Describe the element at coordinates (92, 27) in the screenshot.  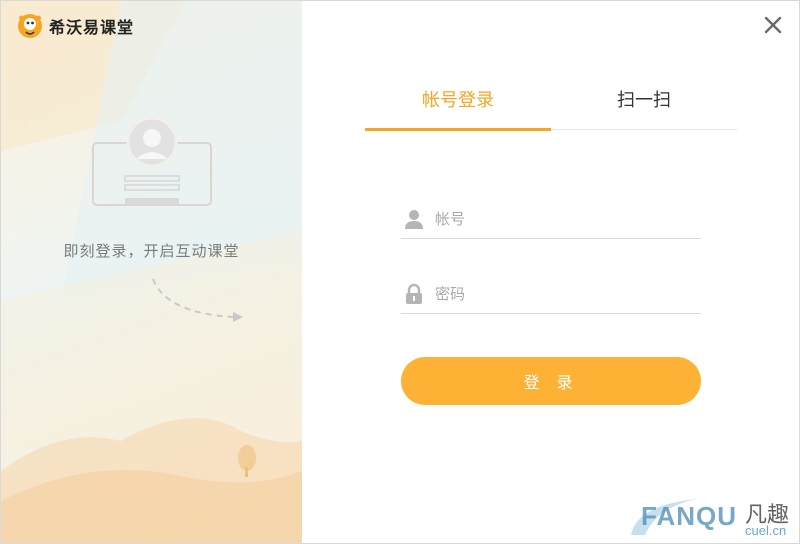
I see `app-name: 希沃易课堂` at that location.